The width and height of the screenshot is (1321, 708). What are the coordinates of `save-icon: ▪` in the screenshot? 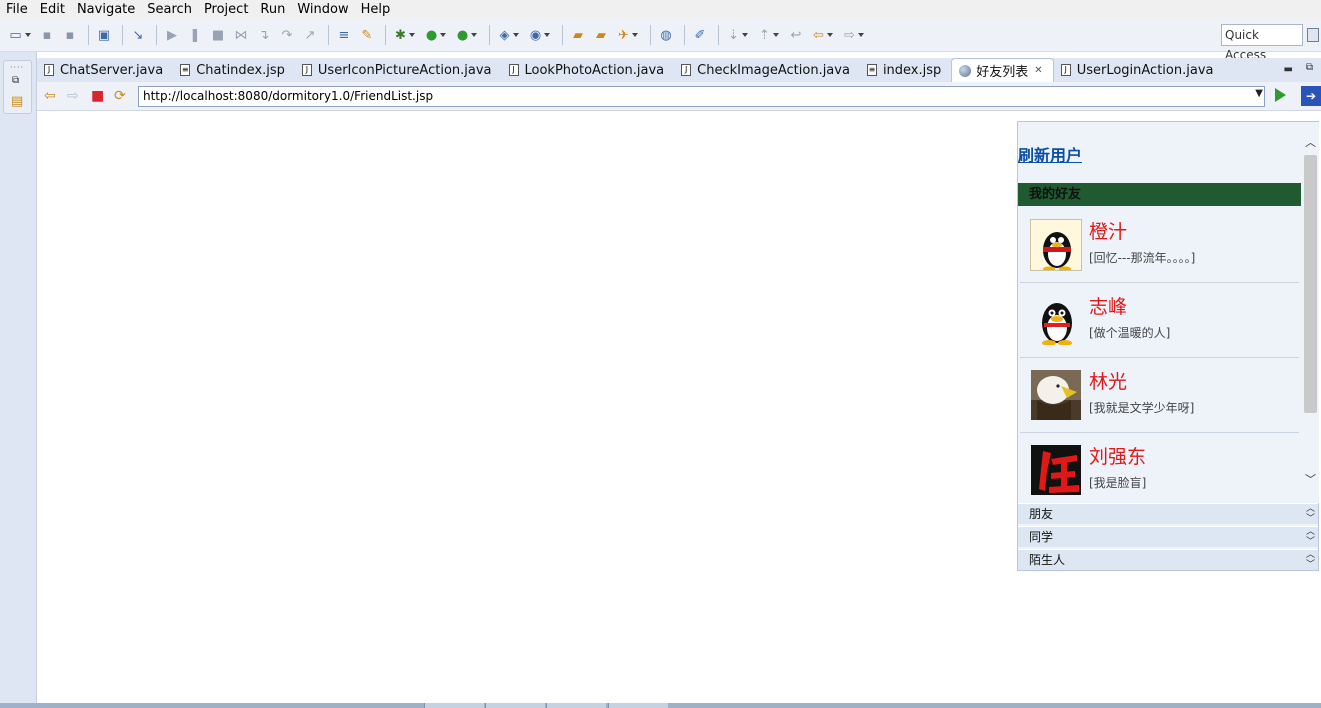 It's located at (47, 35).